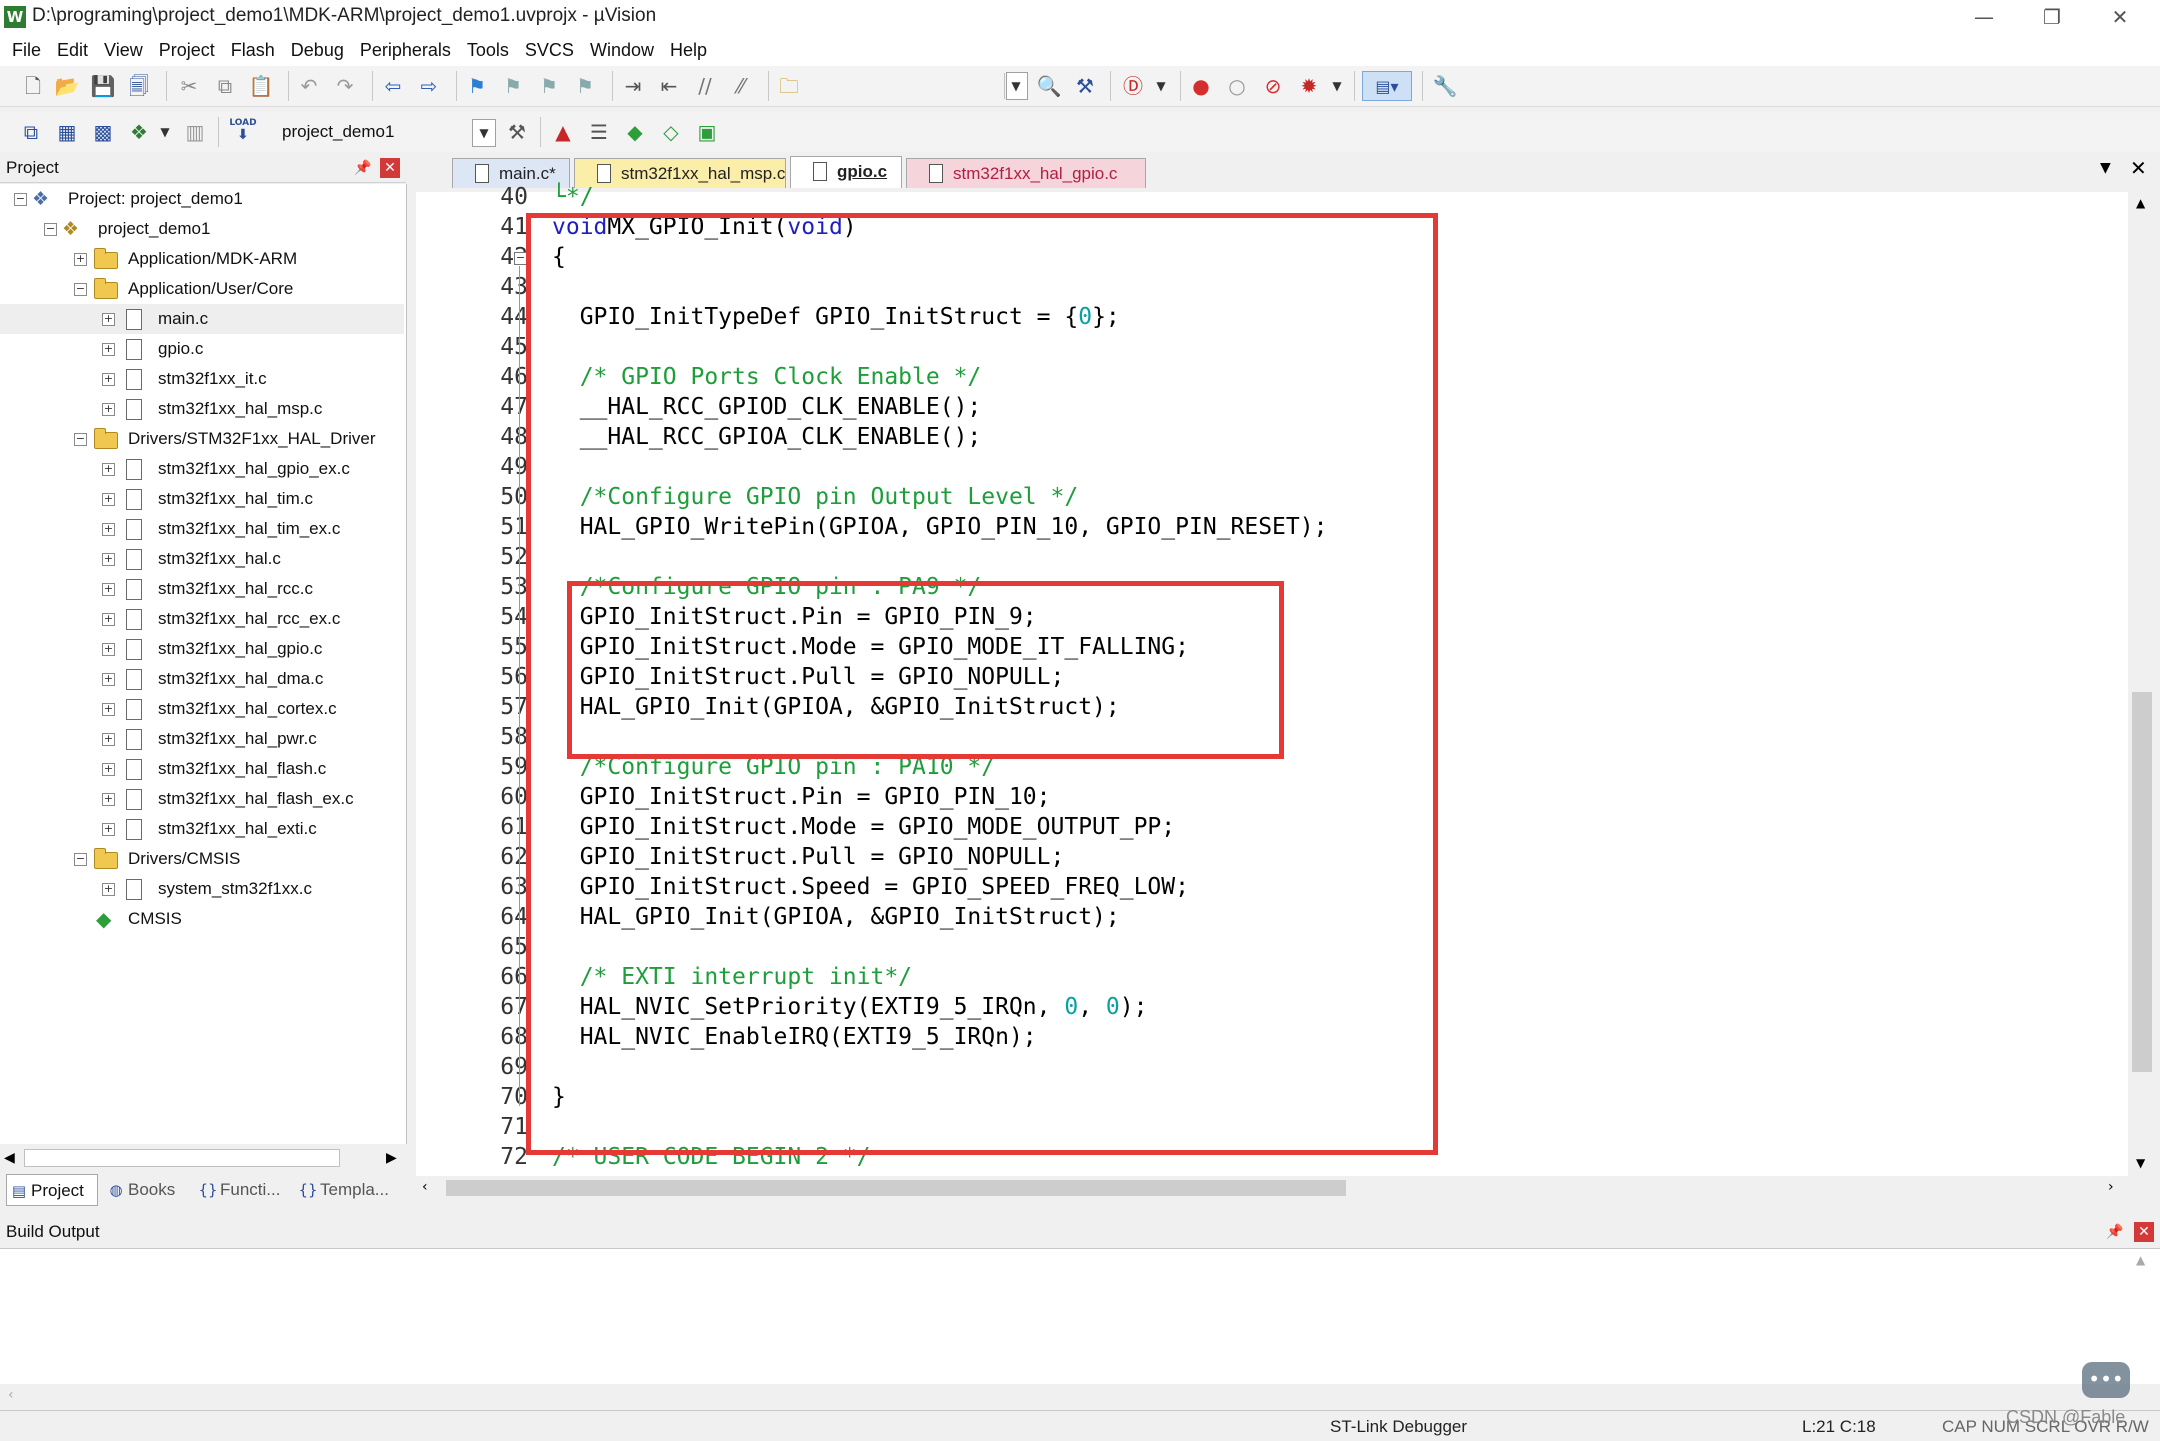 This screenshot has width=2160, height=1441. Describe the element at coordinates (26, 50) in the screenshot. I see `menu-file: File` at that location.